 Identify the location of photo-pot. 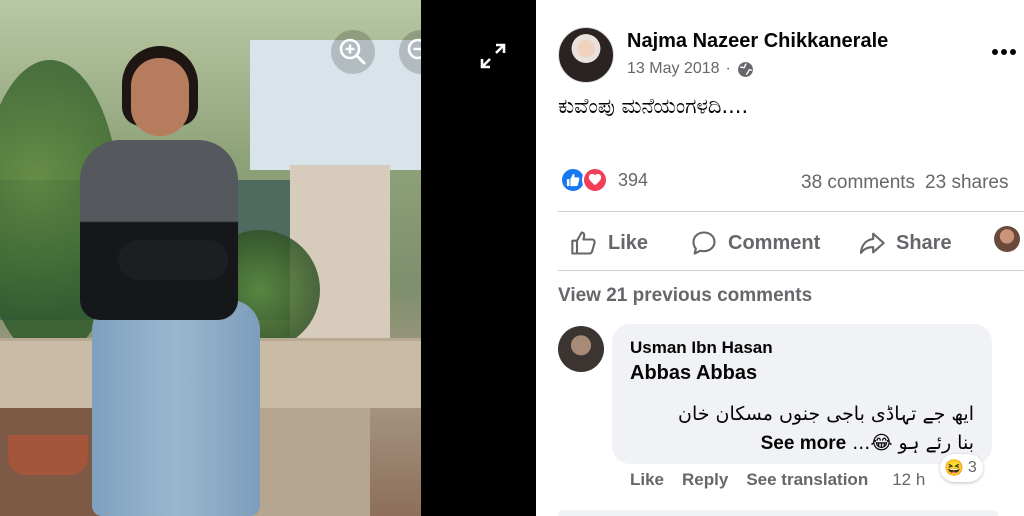
(48, 455).